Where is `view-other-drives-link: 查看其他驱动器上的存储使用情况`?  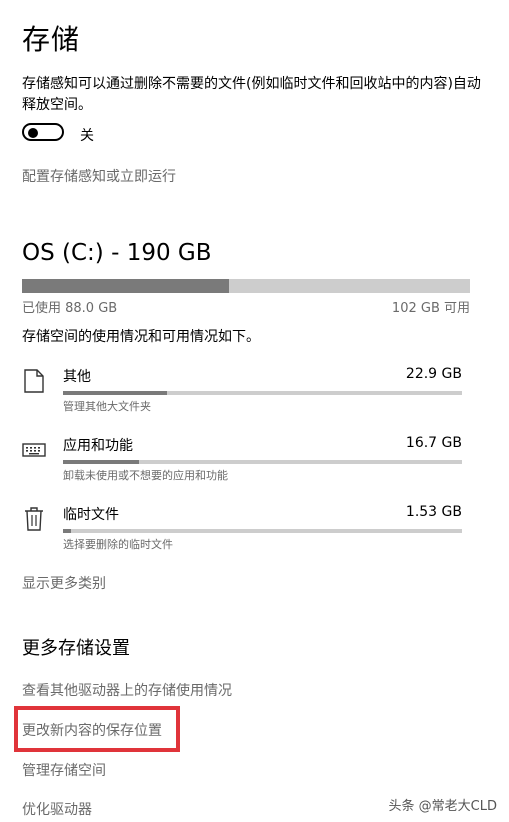
view-other-drives-link: 查看其他驱动器上的存储使用情况 is located at coordinates (127, 690).